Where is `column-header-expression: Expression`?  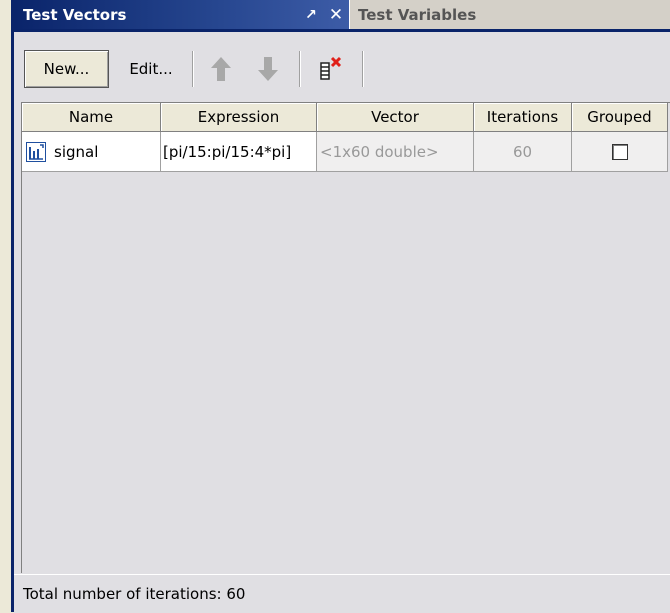
column-header-expression: Expression is located at coordinates (239, 117).